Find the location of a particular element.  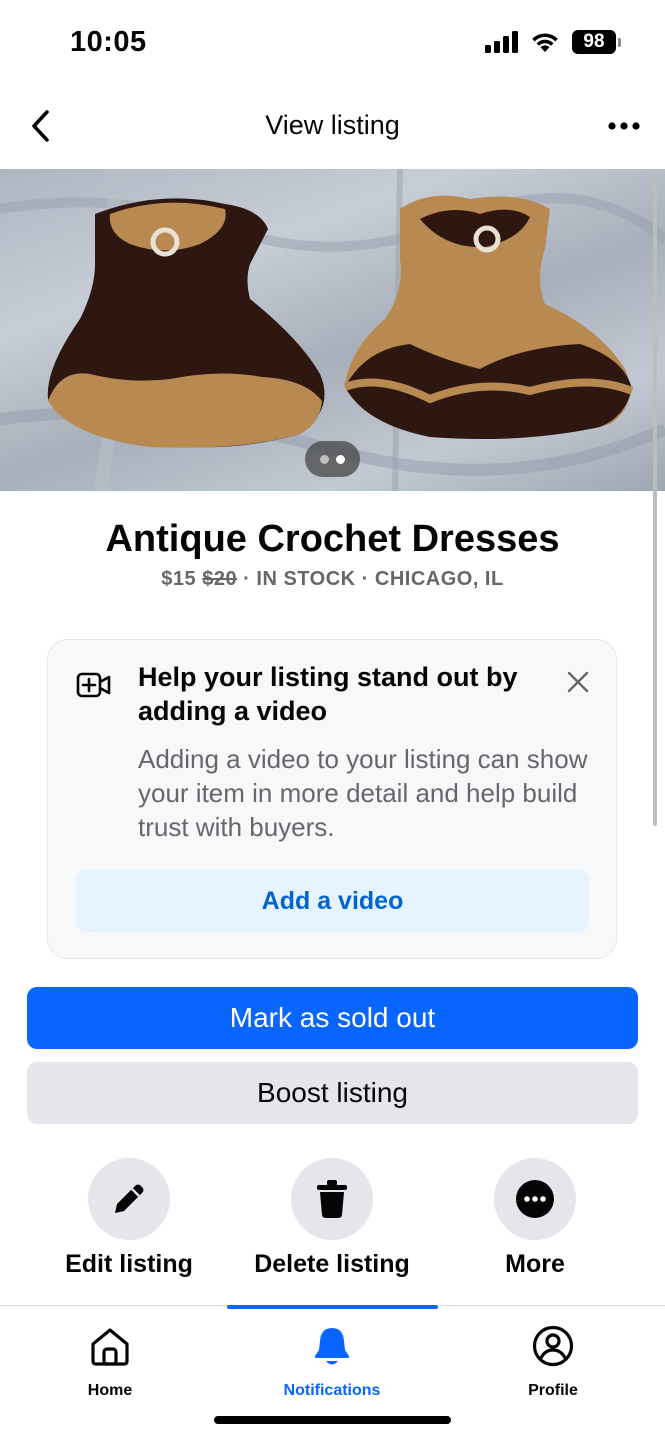

tab-profile-label: Profile is located at coordinates (553, 1390).